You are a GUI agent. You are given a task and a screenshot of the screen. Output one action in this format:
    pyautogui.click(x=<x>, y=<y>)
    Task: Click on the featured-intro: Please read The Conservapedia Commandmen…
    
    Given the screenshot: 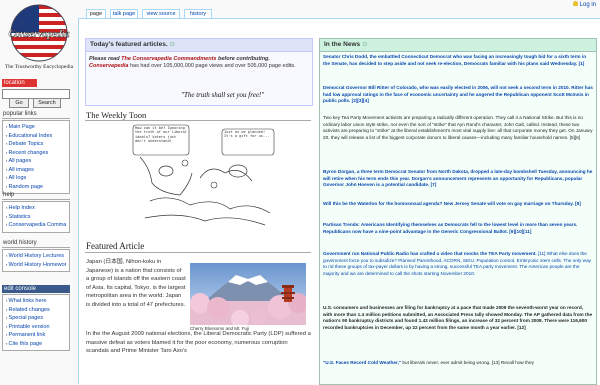 What is the action you would take?
    pyautogui.click(x=200, y=63)
    